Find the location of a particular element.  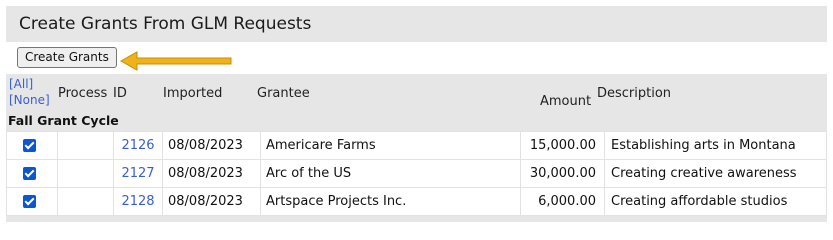

grantee-cell: Artspace Projects Inc. is located at coordinates (390, 201).